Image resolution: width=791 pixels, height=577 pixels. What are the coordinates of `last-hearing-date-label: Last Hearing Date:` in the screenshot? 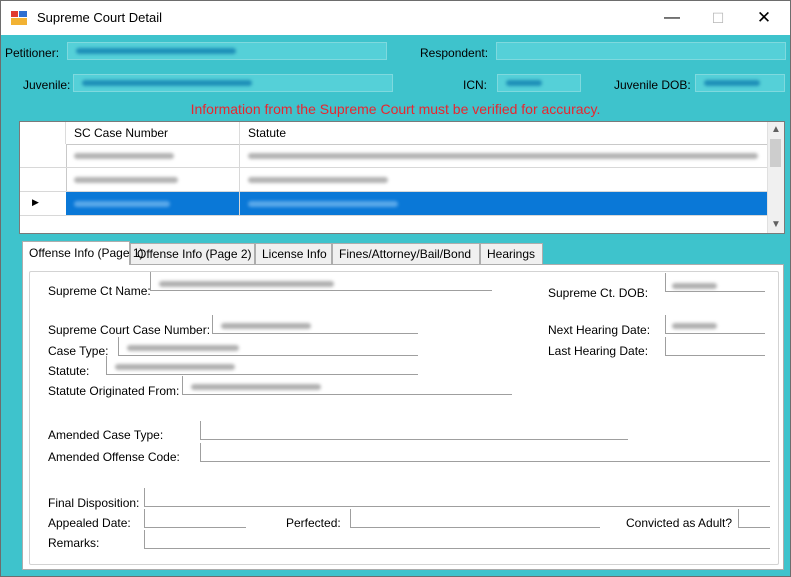 It's located at (598, 351).